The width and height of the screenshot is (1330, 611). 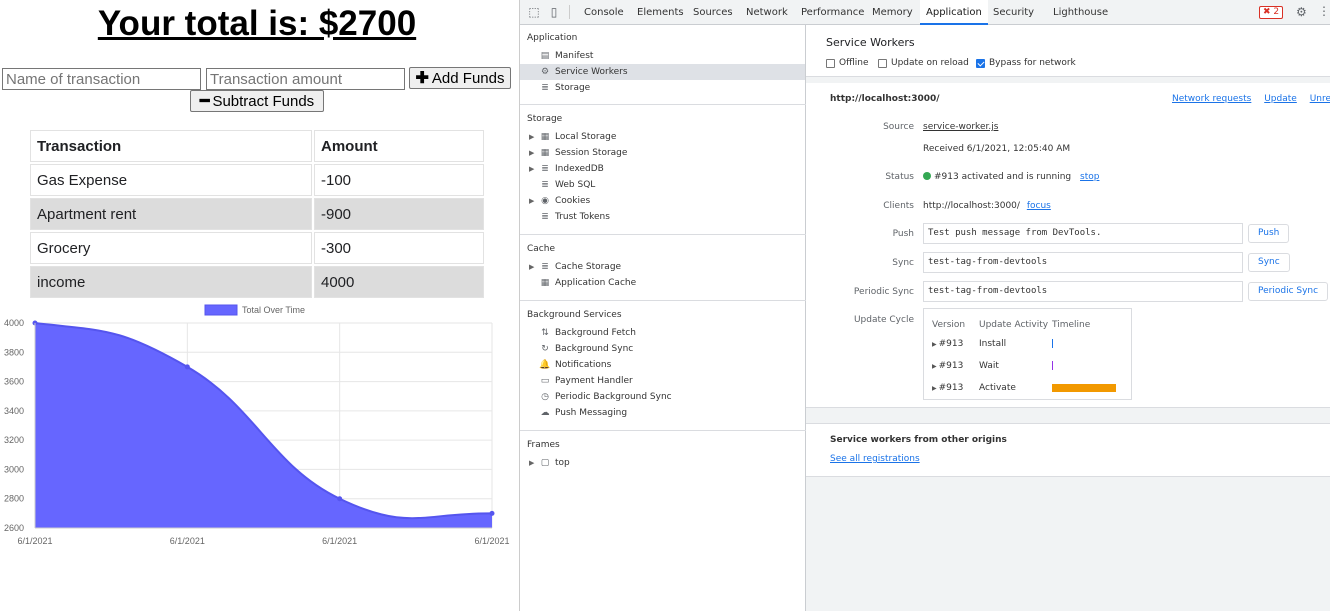 What do you see at coordinates (1013, 12) in the screenshot?
I see `tab-security: Security` at bounding box center [1013, 12].